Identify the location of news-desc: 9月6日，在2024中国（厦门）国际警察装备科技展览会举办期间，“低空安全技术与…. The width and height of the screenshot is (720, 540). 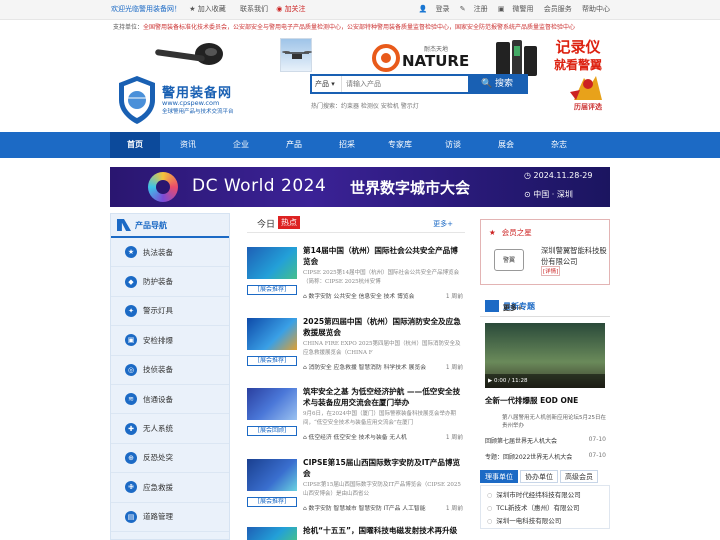
(379, 418).